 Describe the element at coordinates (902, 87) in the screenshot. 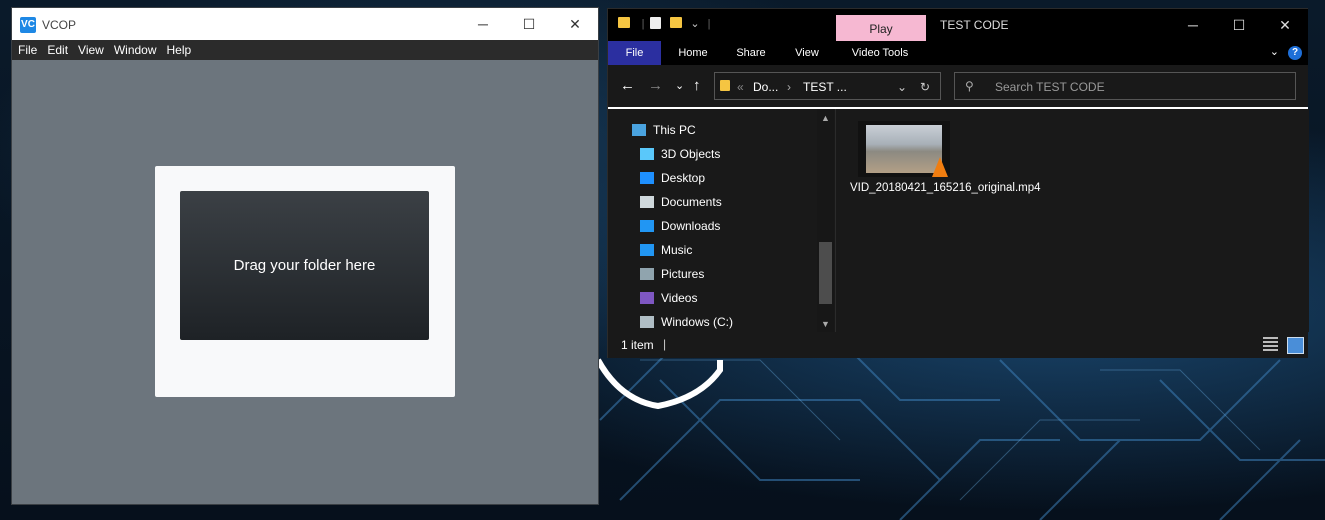

I see `address-dropdown-icon: ⌄` at that location.